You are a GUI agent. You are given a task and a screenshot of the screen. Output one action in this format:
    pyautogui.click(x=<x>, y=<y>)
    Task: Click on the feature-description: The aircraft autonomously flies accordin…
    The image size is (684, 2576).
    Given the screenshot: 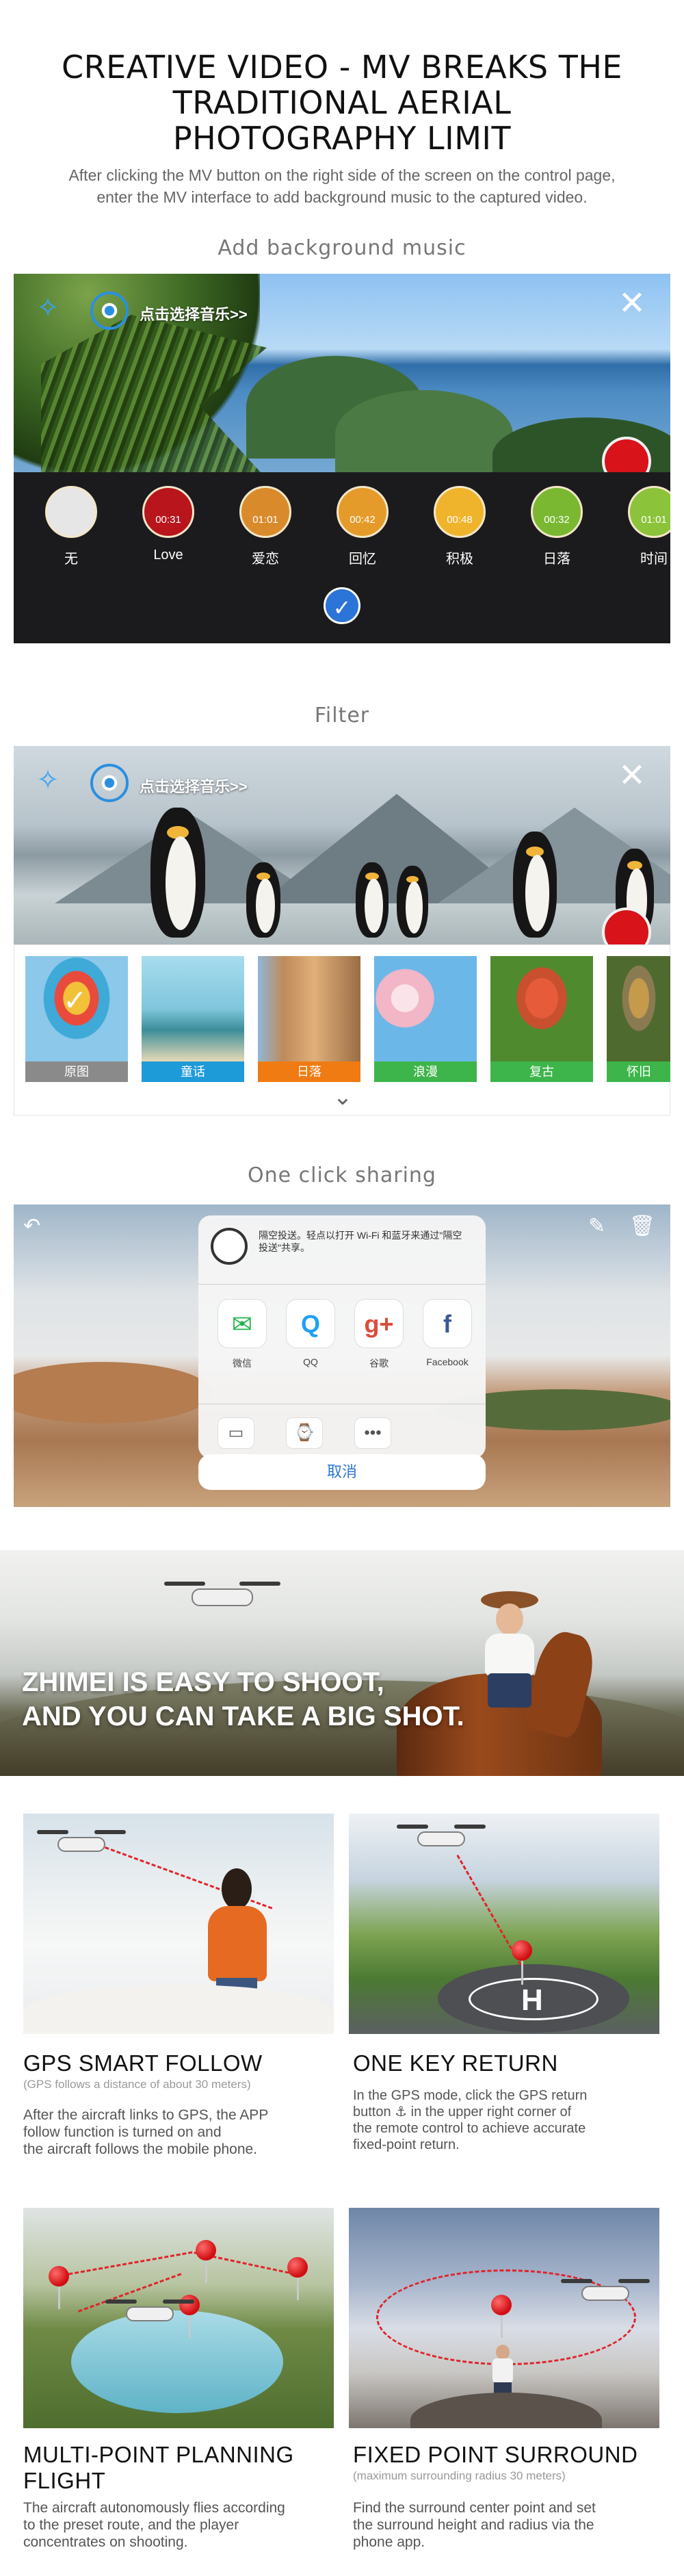 What is the action you would take?
    pyautogui.click(x=181, y=2525)
    